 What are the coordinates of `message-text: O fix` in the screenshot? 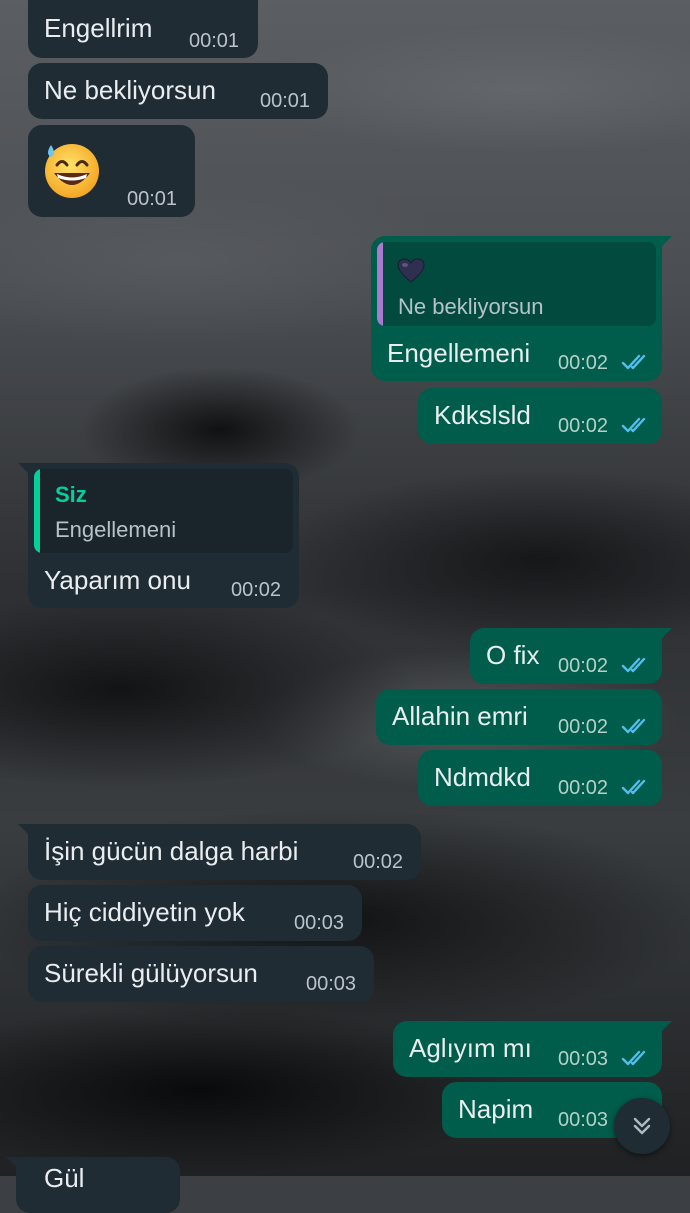 It's located at (513, 655).